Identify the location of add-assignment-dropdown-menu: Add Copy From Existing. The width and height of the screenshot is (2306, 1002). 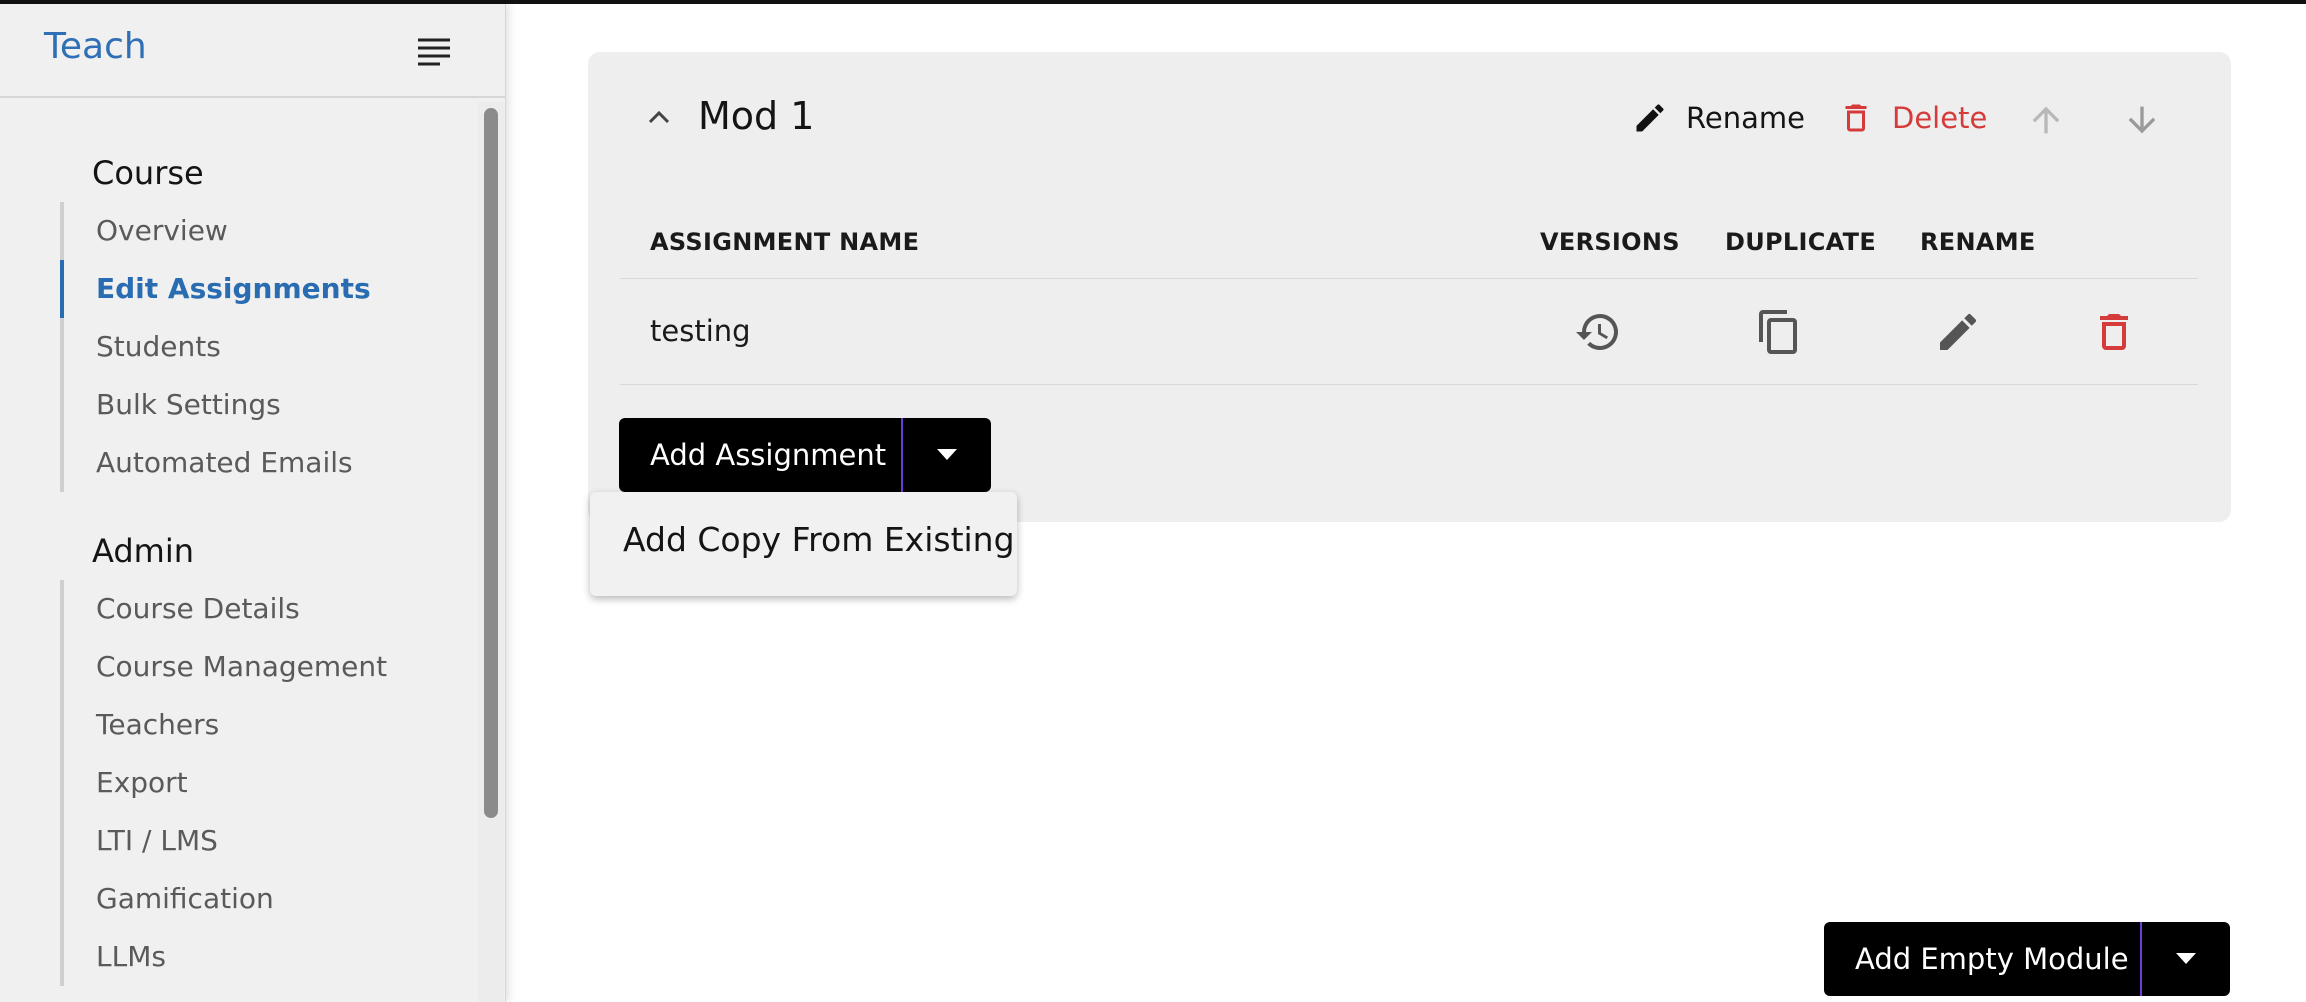
(803, 544).